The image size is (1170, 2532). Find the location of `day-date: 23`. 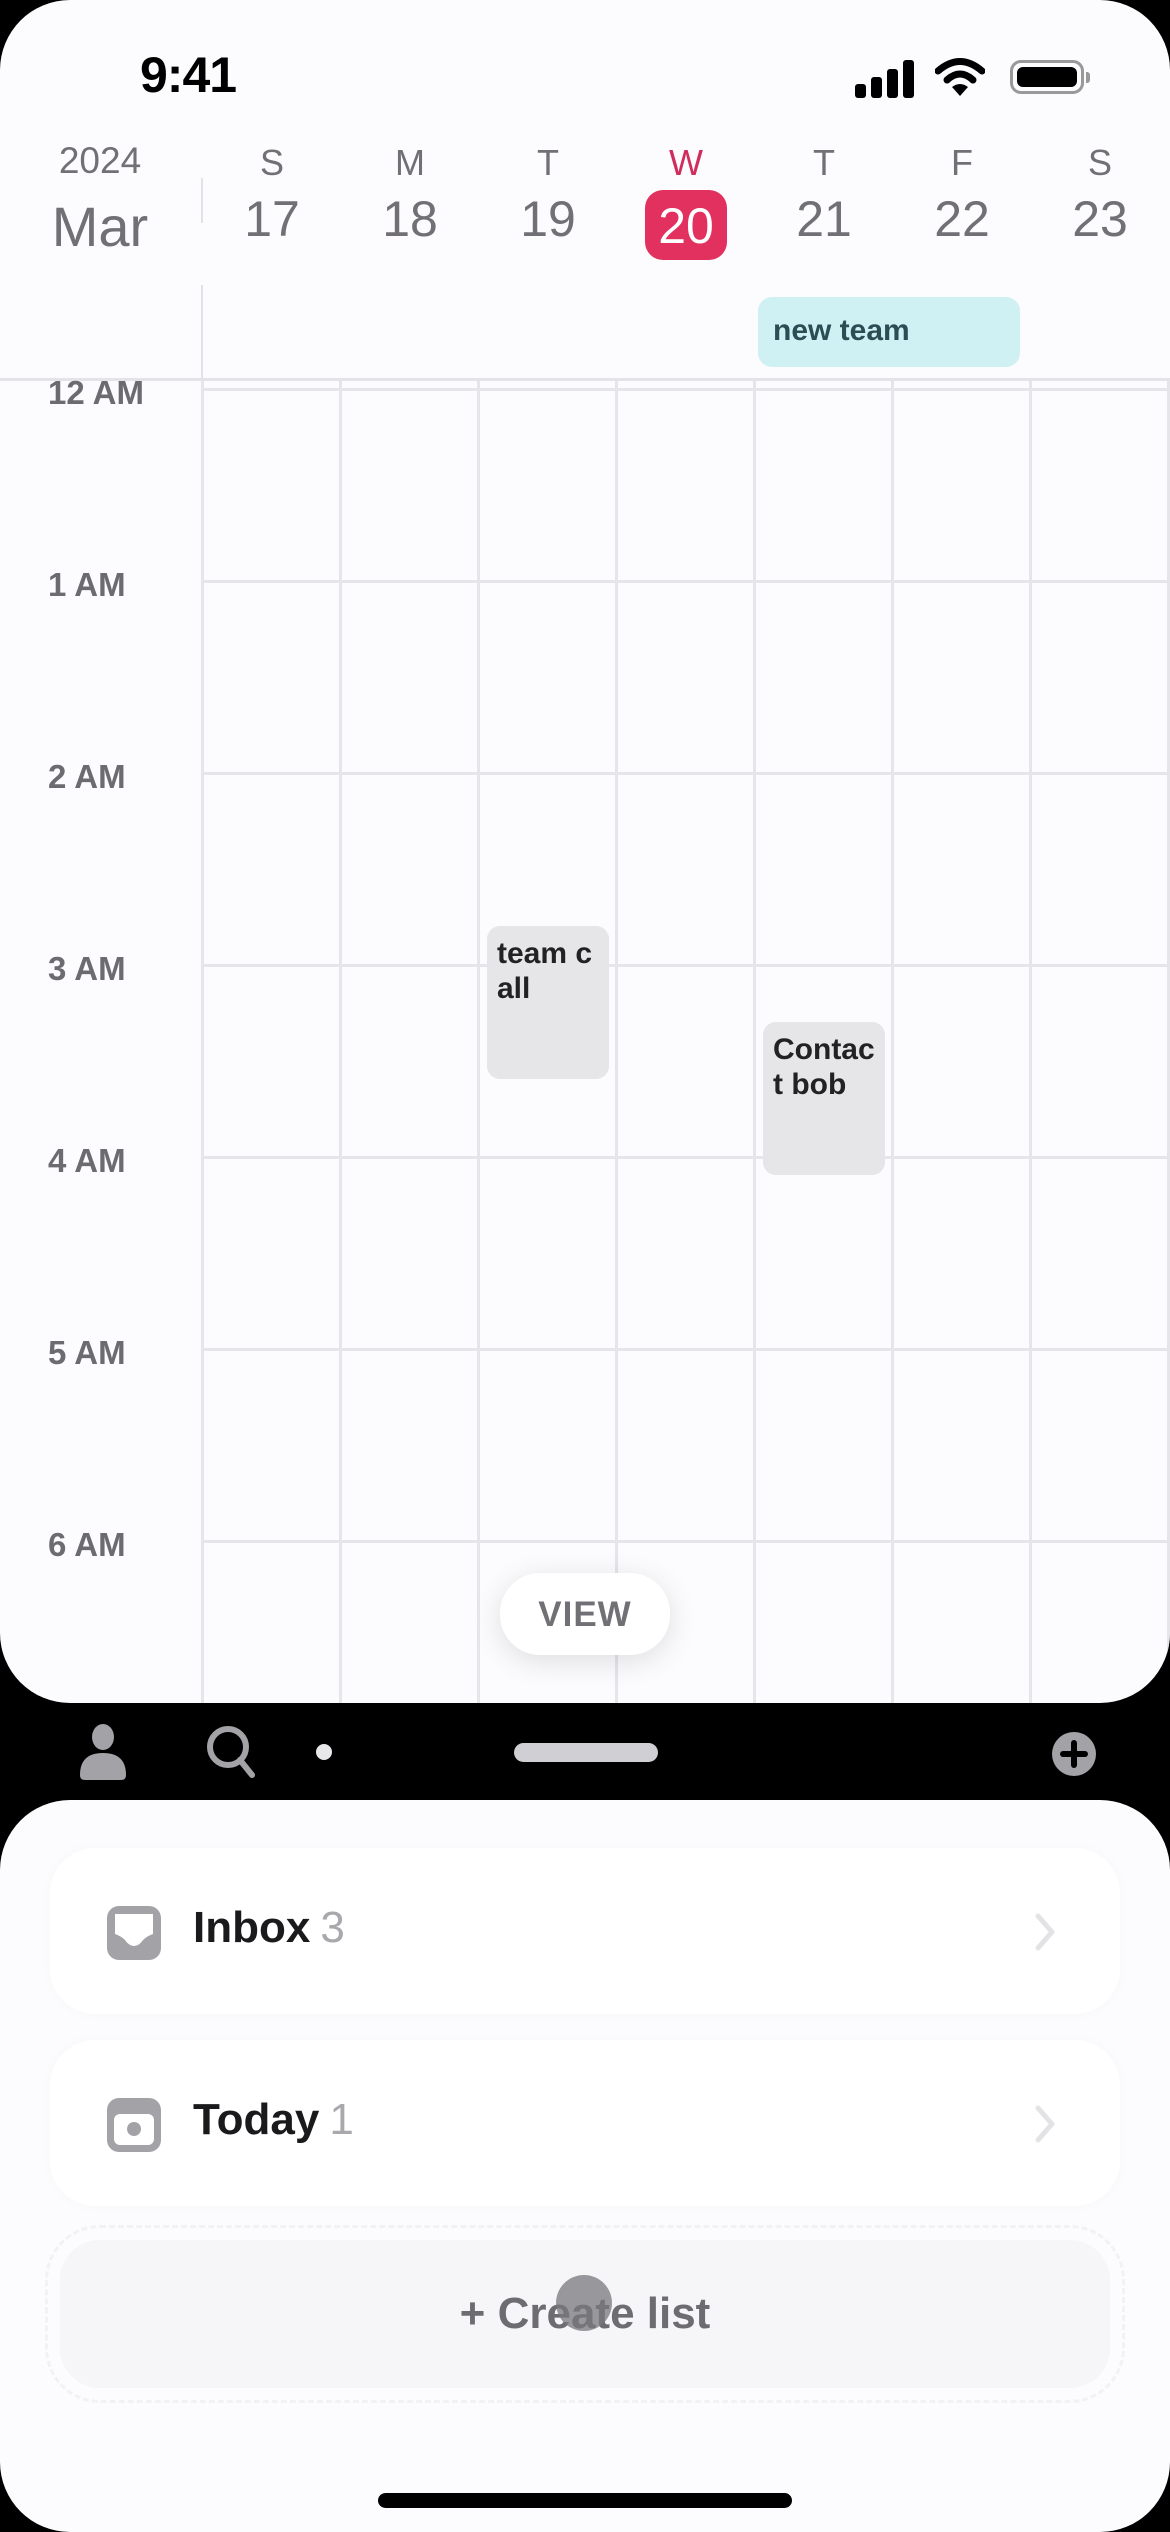

day-date: 23 is located at coordinates (1100, 219).